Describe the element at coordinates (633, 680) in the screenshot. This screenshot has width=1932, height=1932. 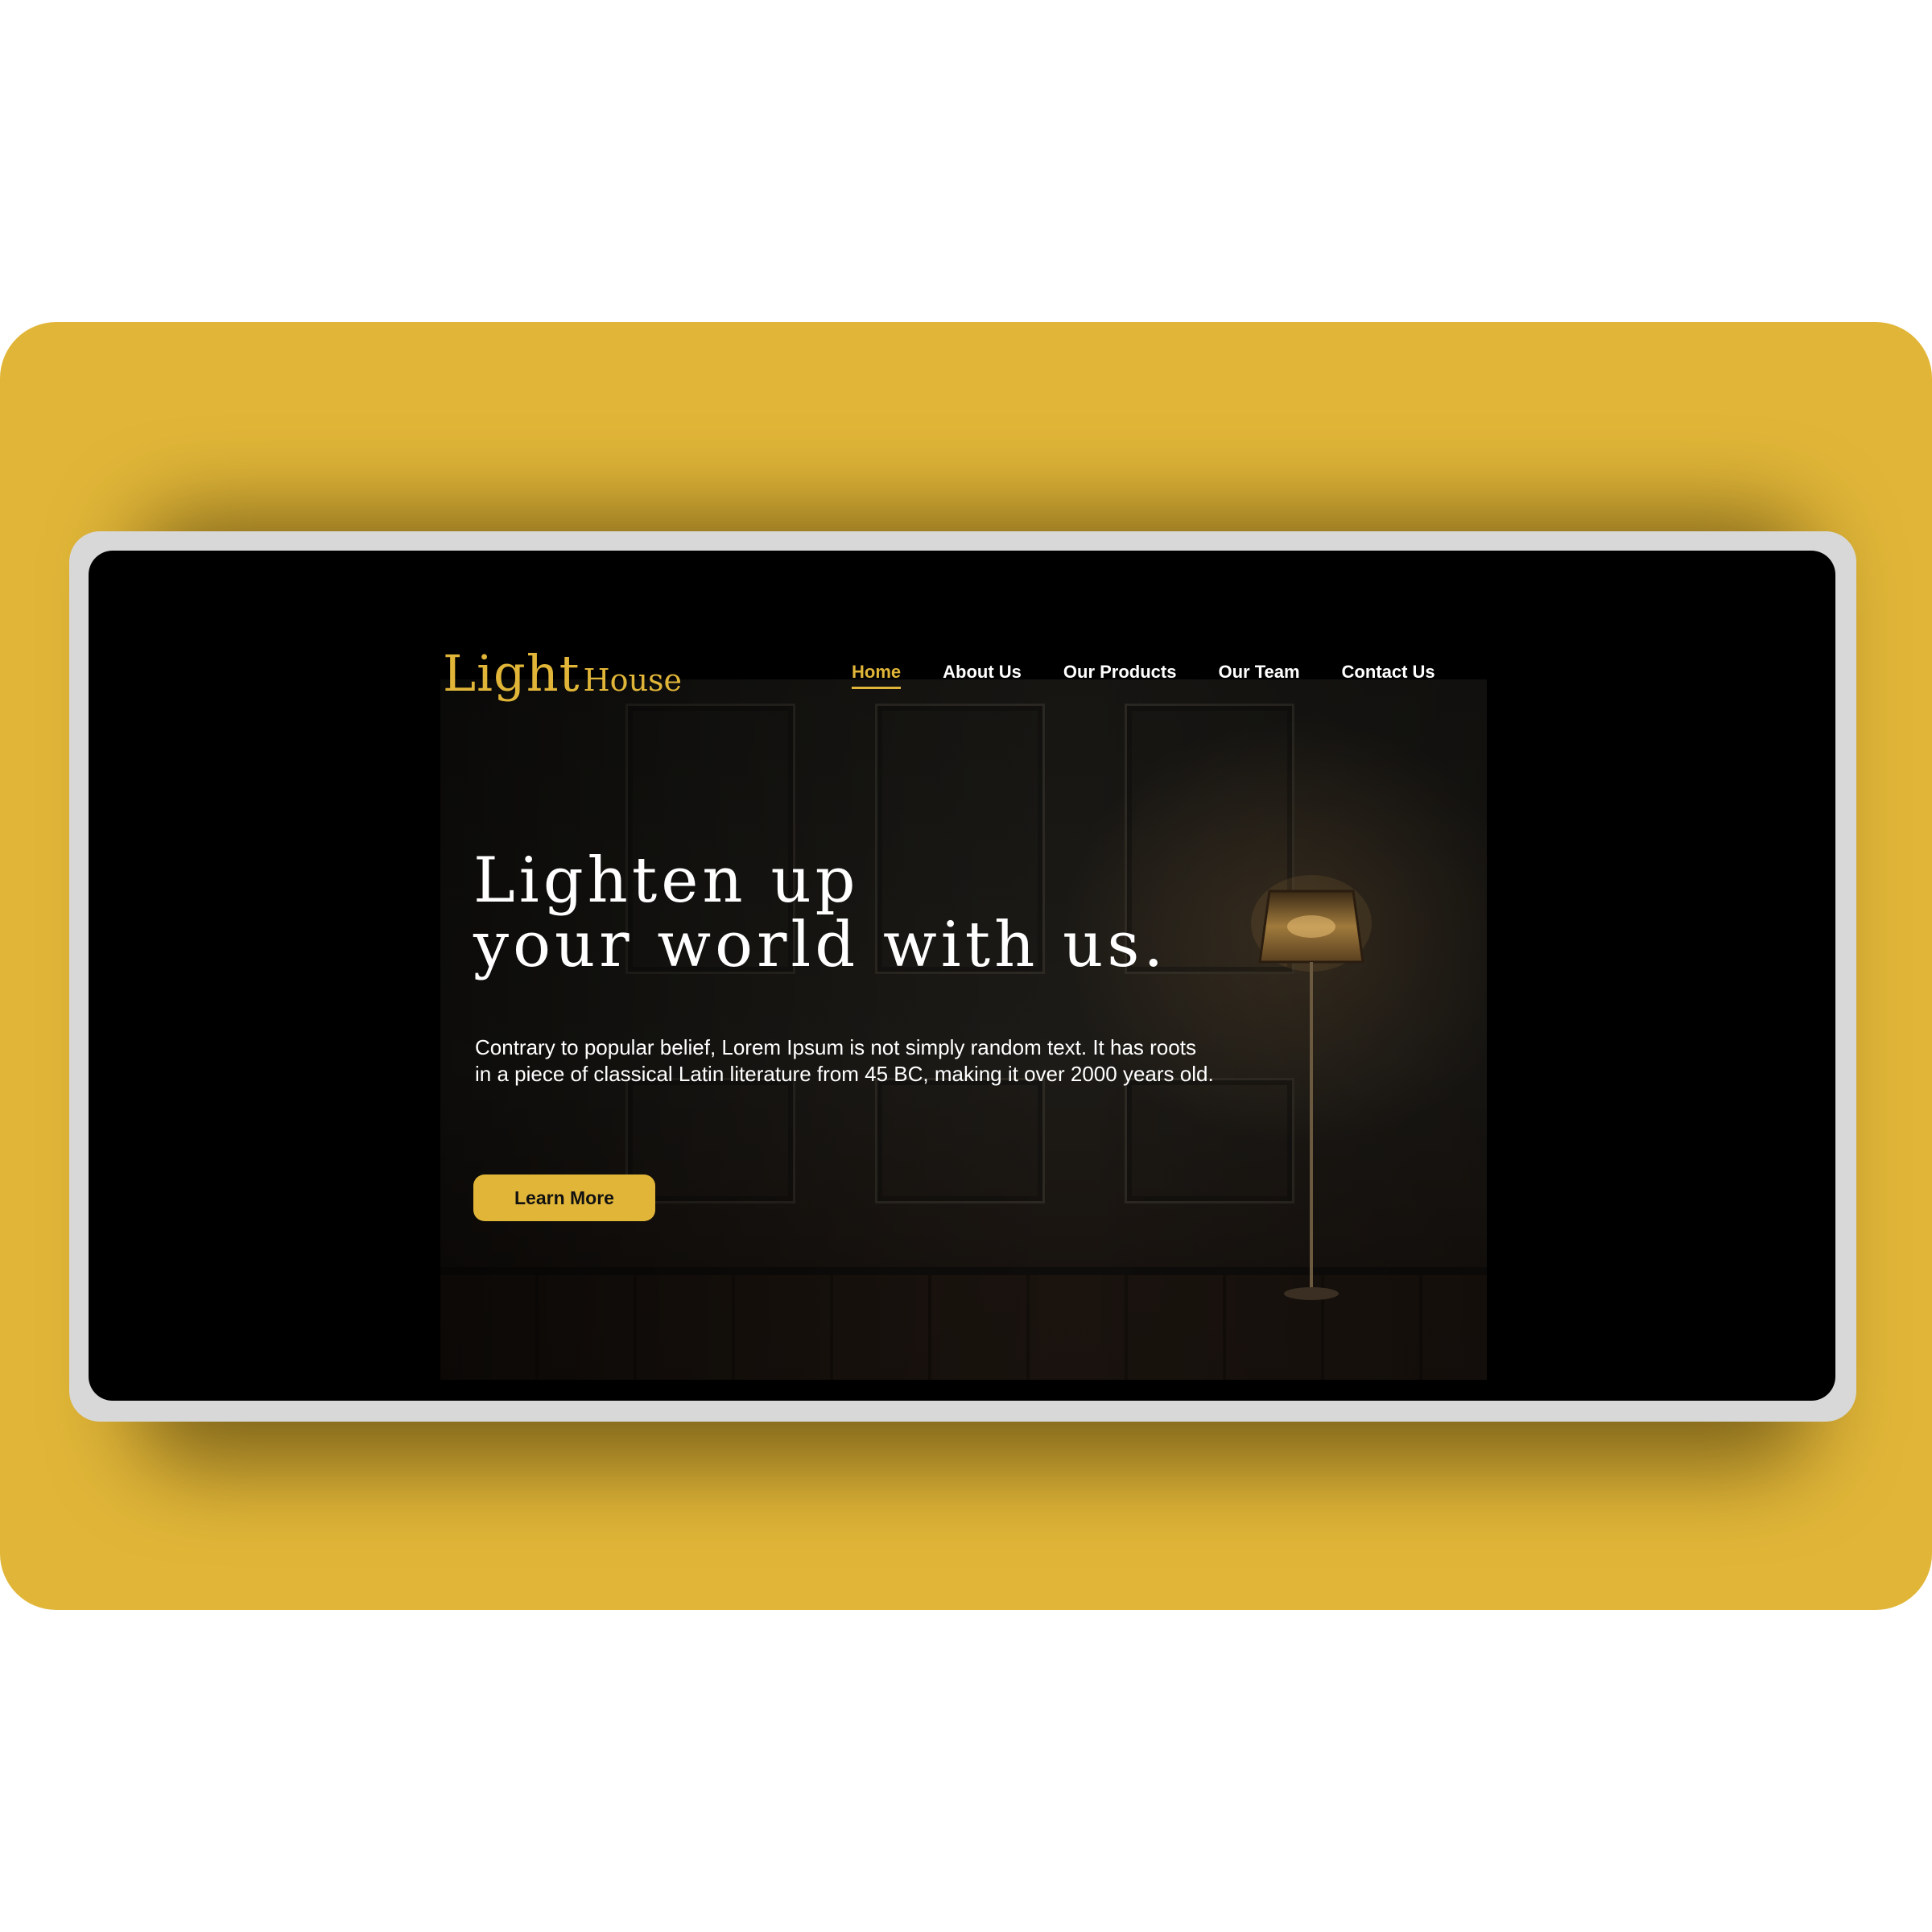
I see `logo-house-text: House` at that location.